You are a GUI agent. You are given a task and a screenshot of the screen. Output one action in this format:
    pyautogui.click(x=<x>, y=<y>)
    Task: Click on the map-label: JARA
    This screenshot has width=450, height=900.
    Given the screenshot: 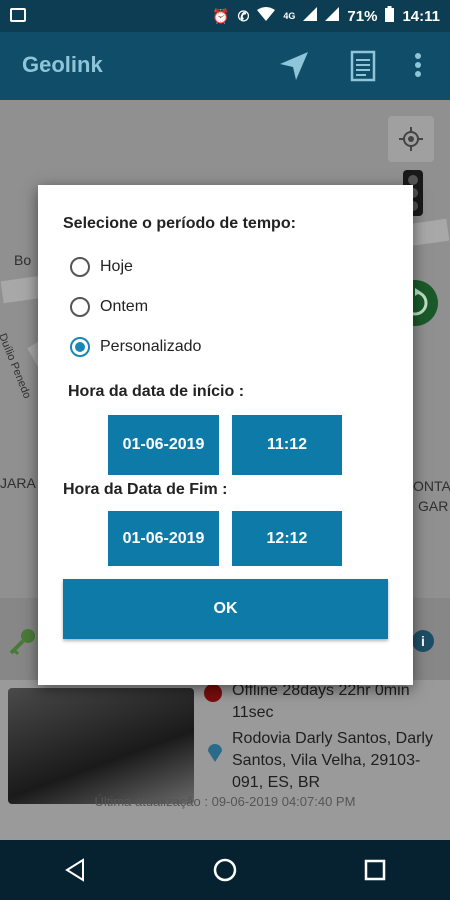 What is the action you would take?
    pyautogui.click(x=18, y=483)
    